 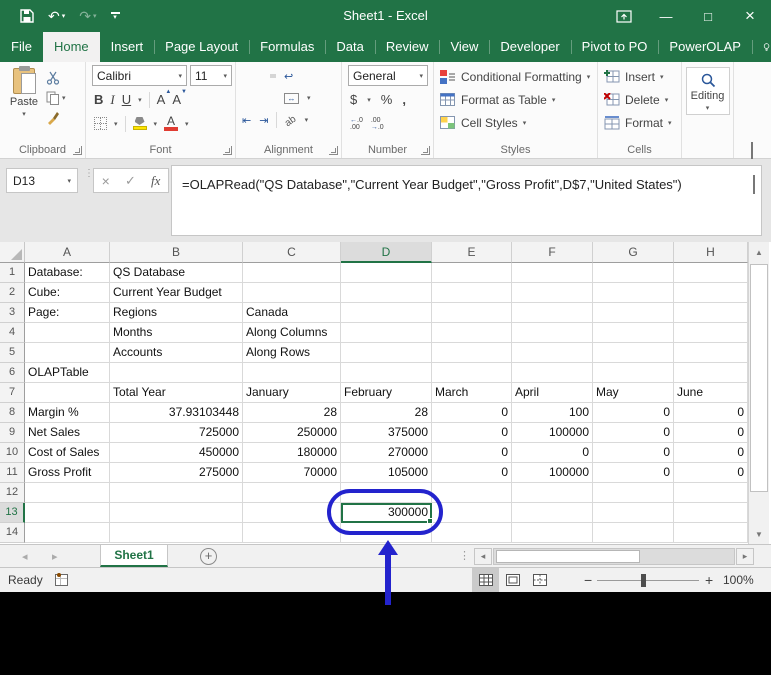 I want to click on cell-H7: June, so click(x=711, y=393).